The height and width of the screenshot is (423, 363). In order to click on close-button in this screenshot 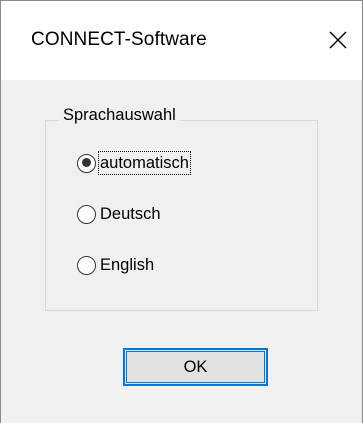, I will do `click(340, 38)`.